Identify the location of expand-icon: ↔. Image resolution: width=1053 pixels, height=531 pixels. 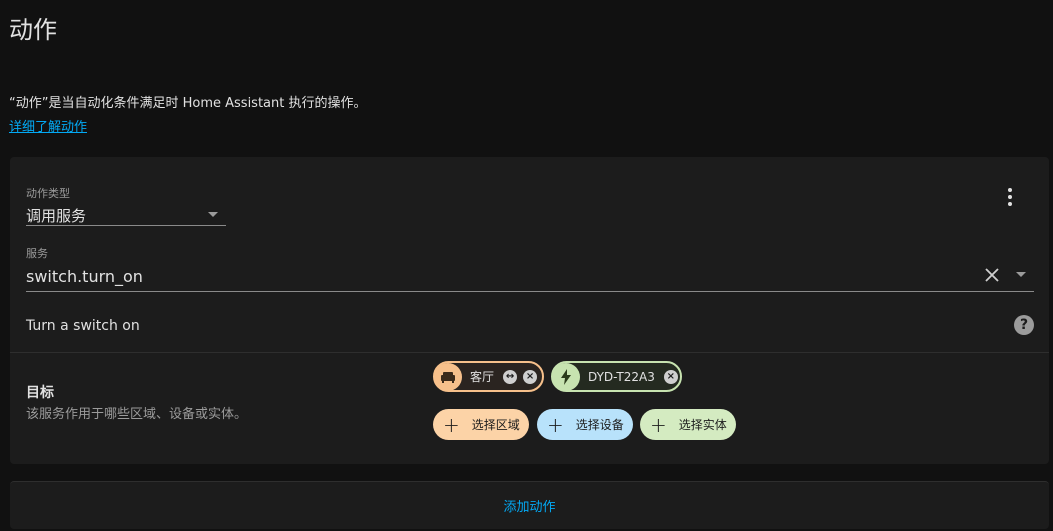
(510, 376).